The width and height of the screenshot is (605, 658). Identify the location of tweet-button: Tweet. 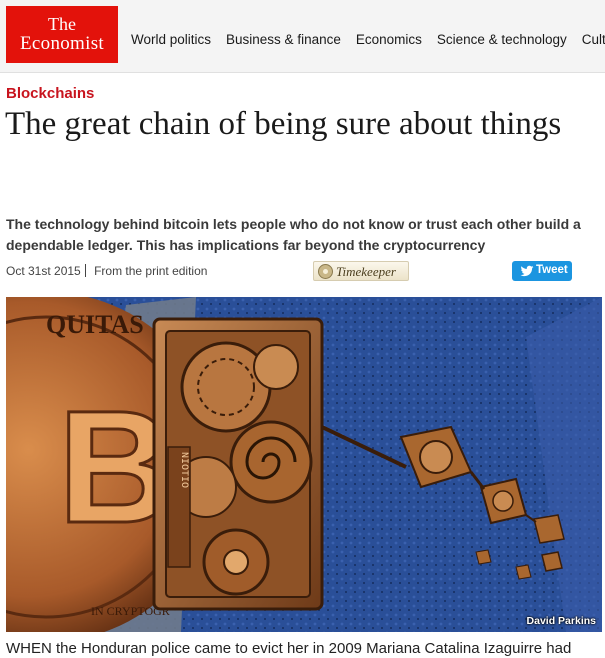
(542, 271).